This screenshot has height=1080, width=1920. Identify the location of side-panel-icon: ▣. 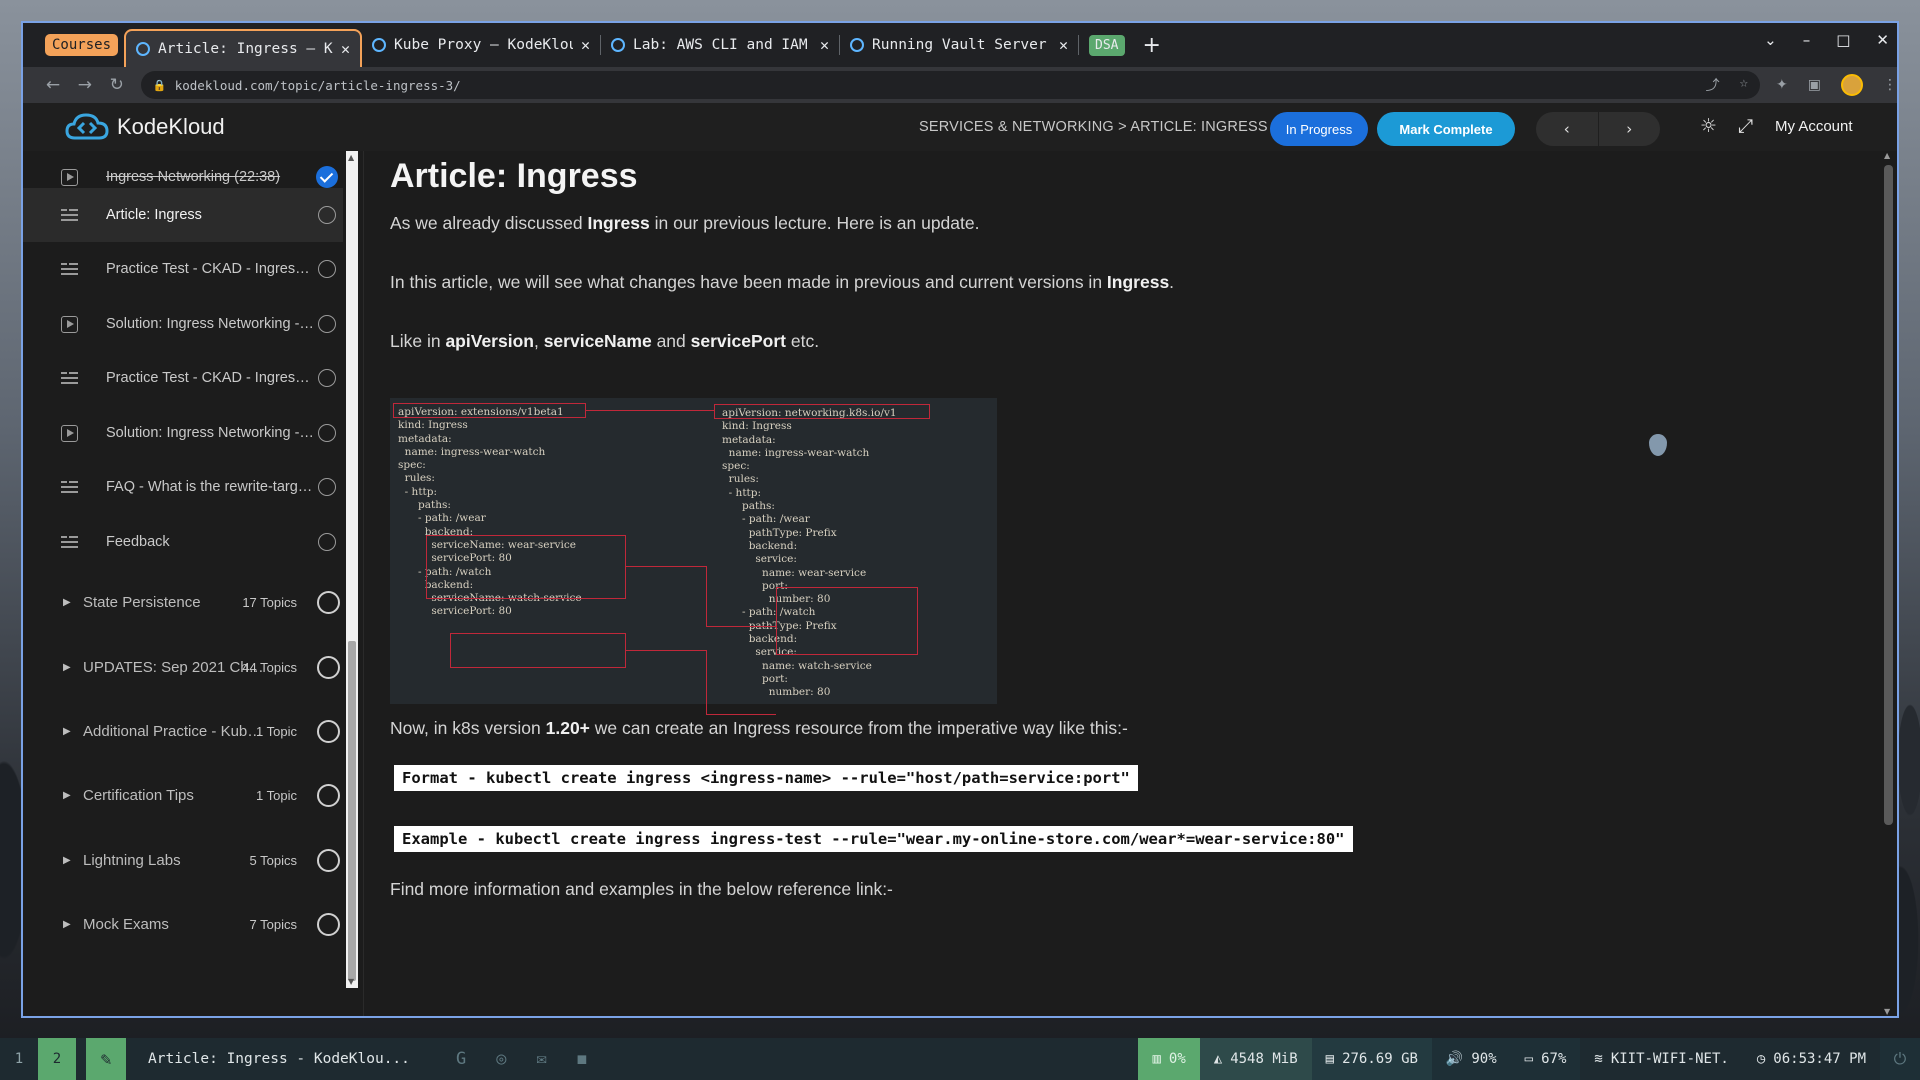
(1814, 85).